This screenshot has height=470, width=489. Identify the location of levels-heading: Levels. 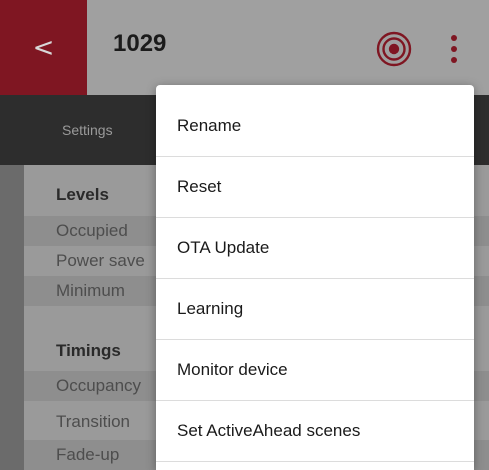
(82, 194).